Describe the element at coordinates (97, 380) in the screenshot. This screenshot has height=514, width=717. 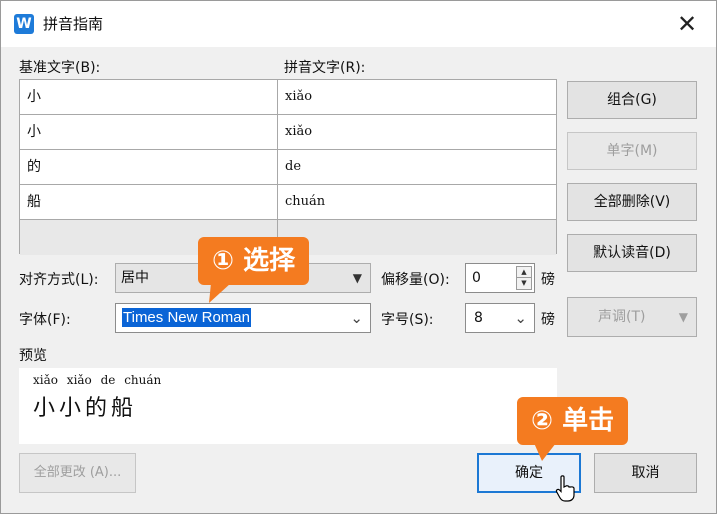
I see `preview-pinyin: xiǎo xiǎo de chuán` at that location.